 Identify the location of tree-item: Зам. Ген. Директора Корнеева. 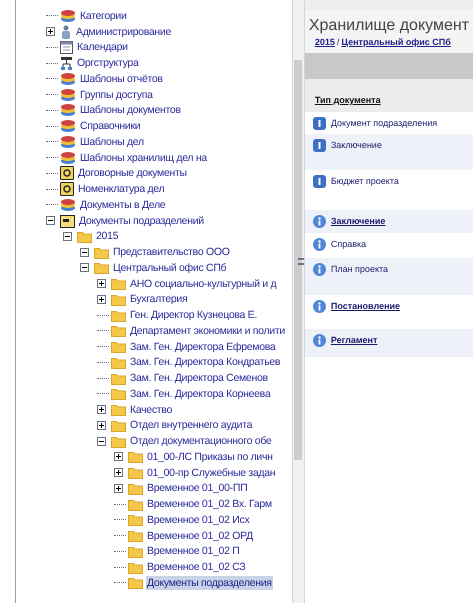
(200, 393).